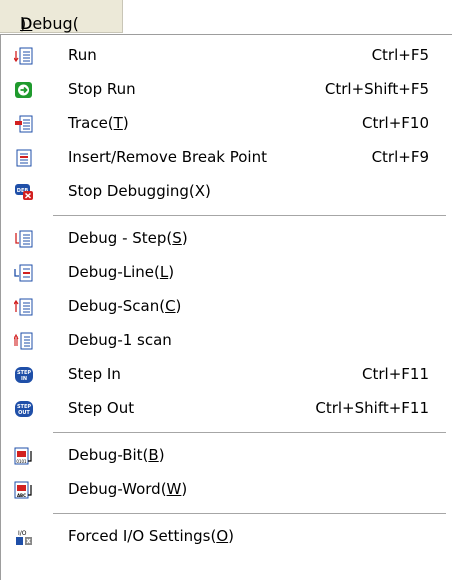 Image resolution: width=452 pixels, height=580 pixels. I want to click on menu-item-debug-word: ABC Debug-Word(W), so click(226, 490).